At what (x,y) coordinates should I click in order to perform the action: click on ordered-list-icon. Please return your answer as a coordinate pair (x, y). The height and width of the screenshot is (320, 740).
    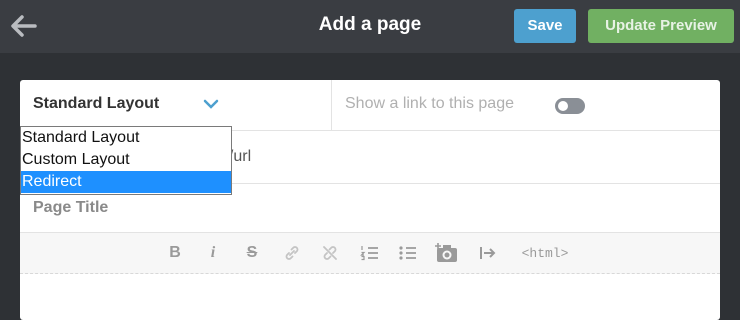
    Looking at the image, I should click on (370, 253).